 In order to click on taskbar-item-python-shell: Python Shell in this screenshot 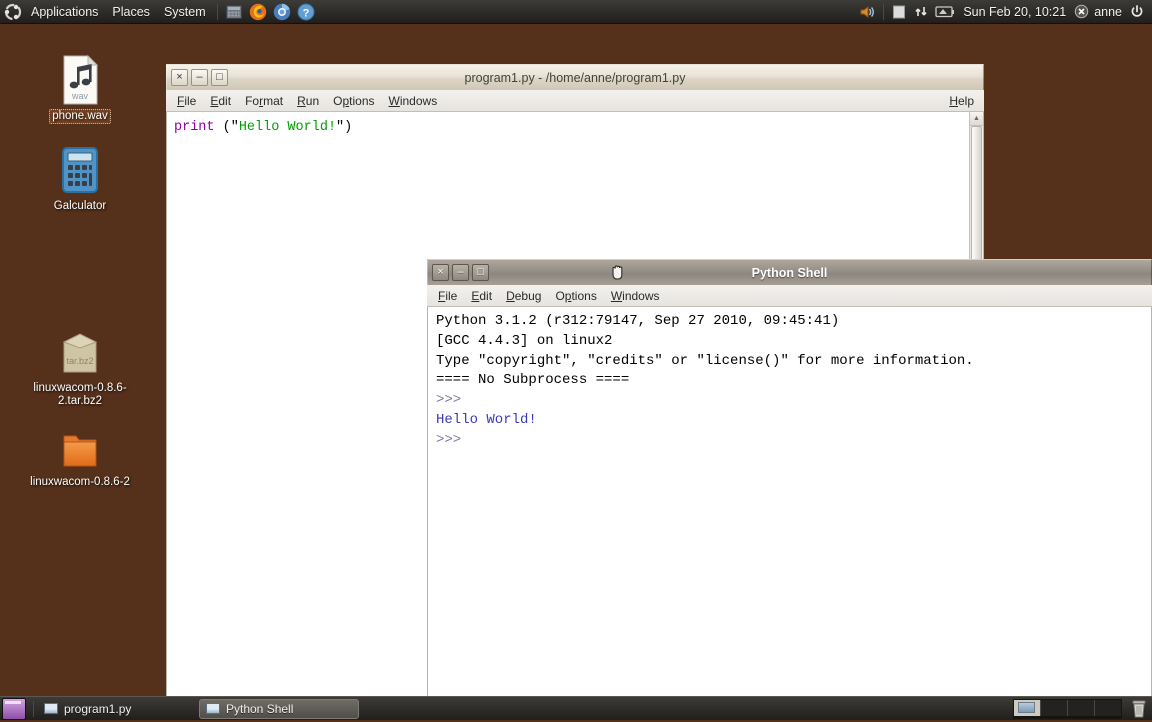, I will do `click(279, 708)`.